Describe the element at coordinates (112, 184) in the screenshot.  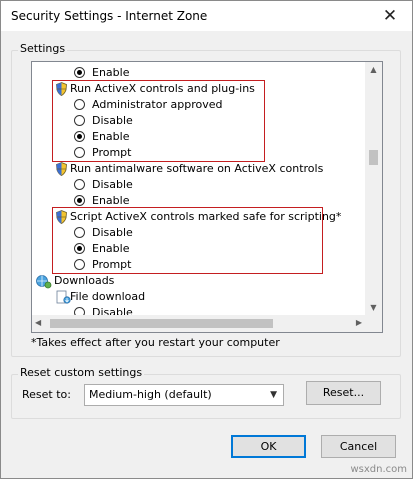
I see `list-item-label: Disable` at that location.